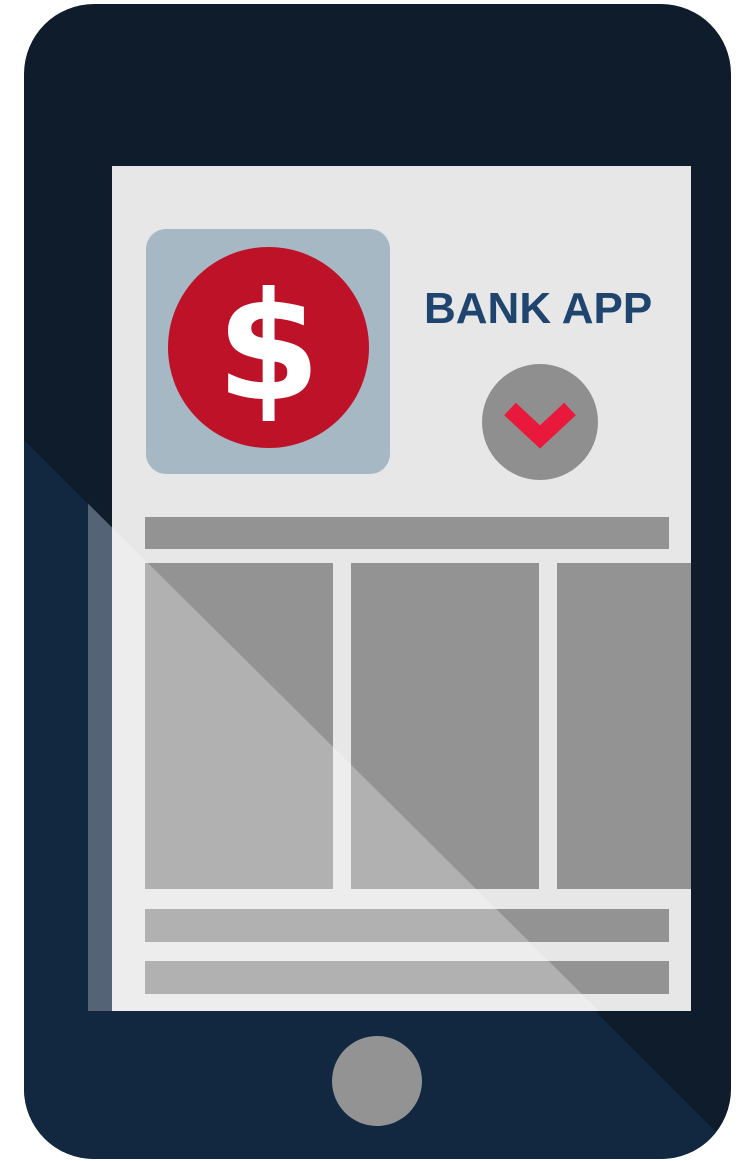 Image resolution: width=750 pixels, height=1161 pixels. Describe the element at coordinates (407, 533) in the screenshot. I see `content-header-bar` at that location.